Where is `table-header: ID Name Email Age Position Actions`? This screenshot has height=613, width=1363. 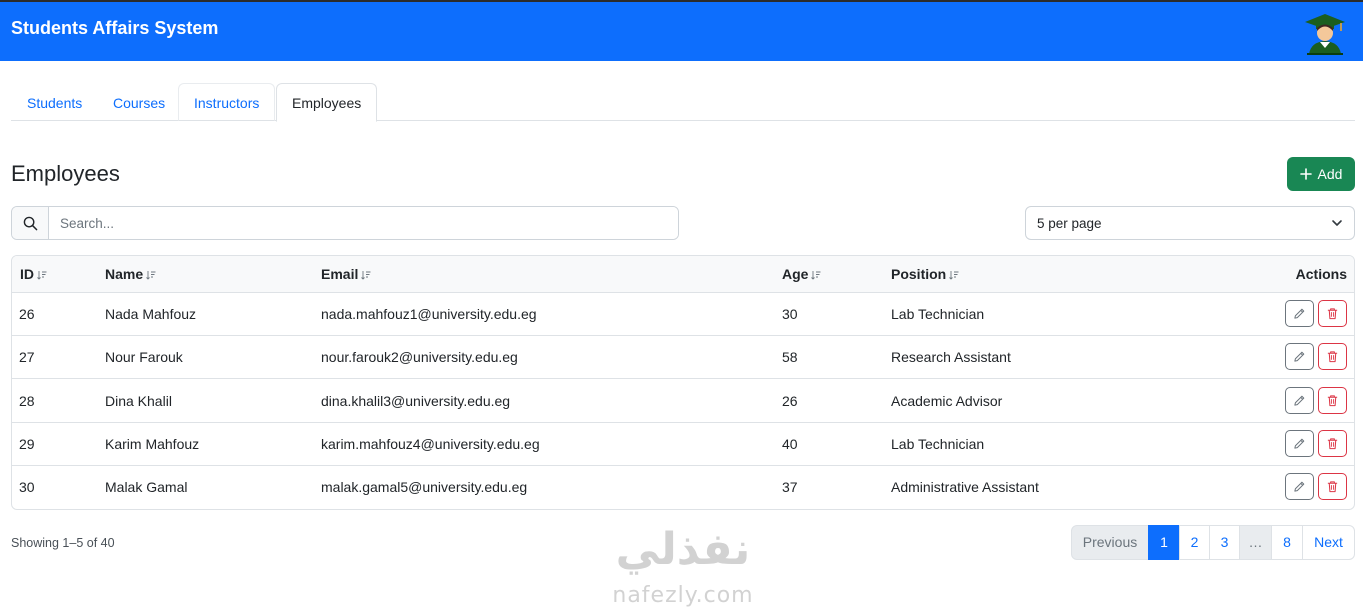 table-header: ID Name Email Age Position Actions is located at coordinates (683, 274).